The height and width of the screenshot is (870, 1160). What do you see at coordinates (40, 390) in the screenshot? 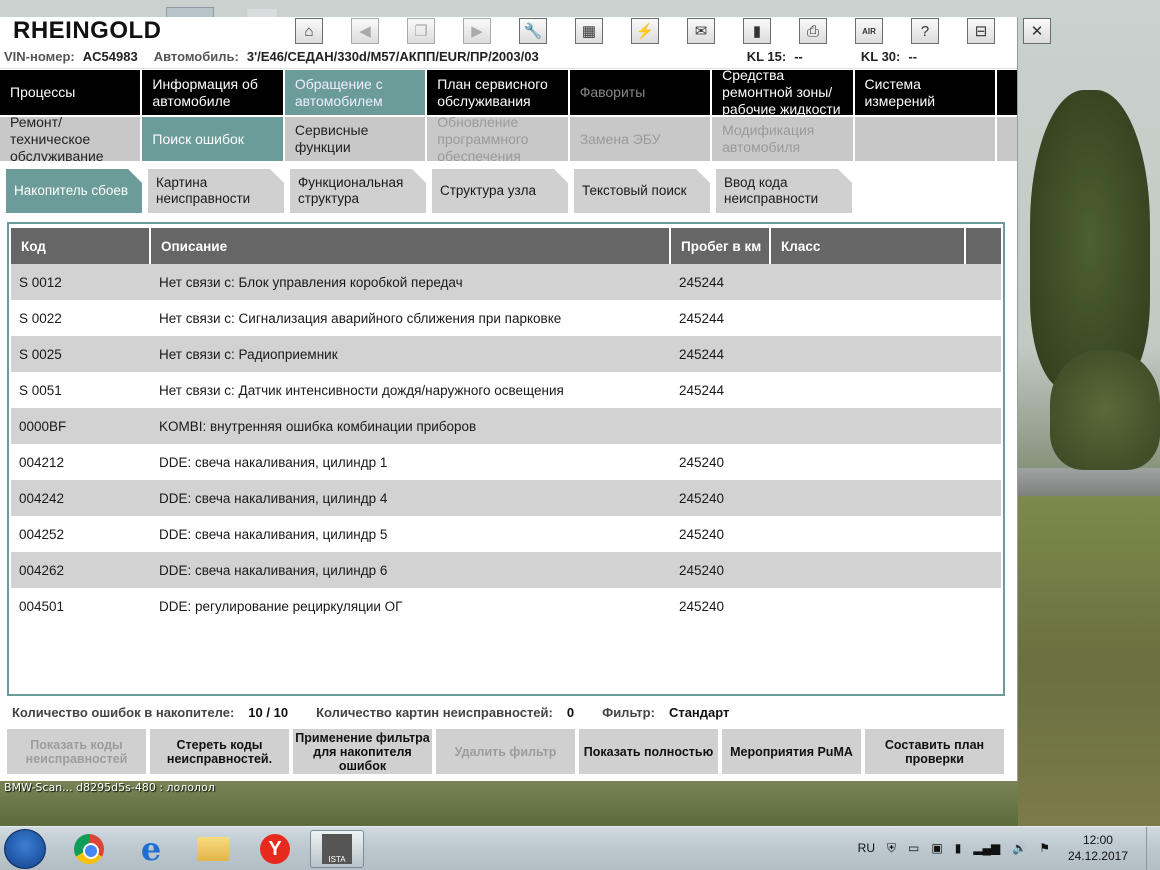
I see `fault-code-cell: S 0051` at bounding box center [40, 390].